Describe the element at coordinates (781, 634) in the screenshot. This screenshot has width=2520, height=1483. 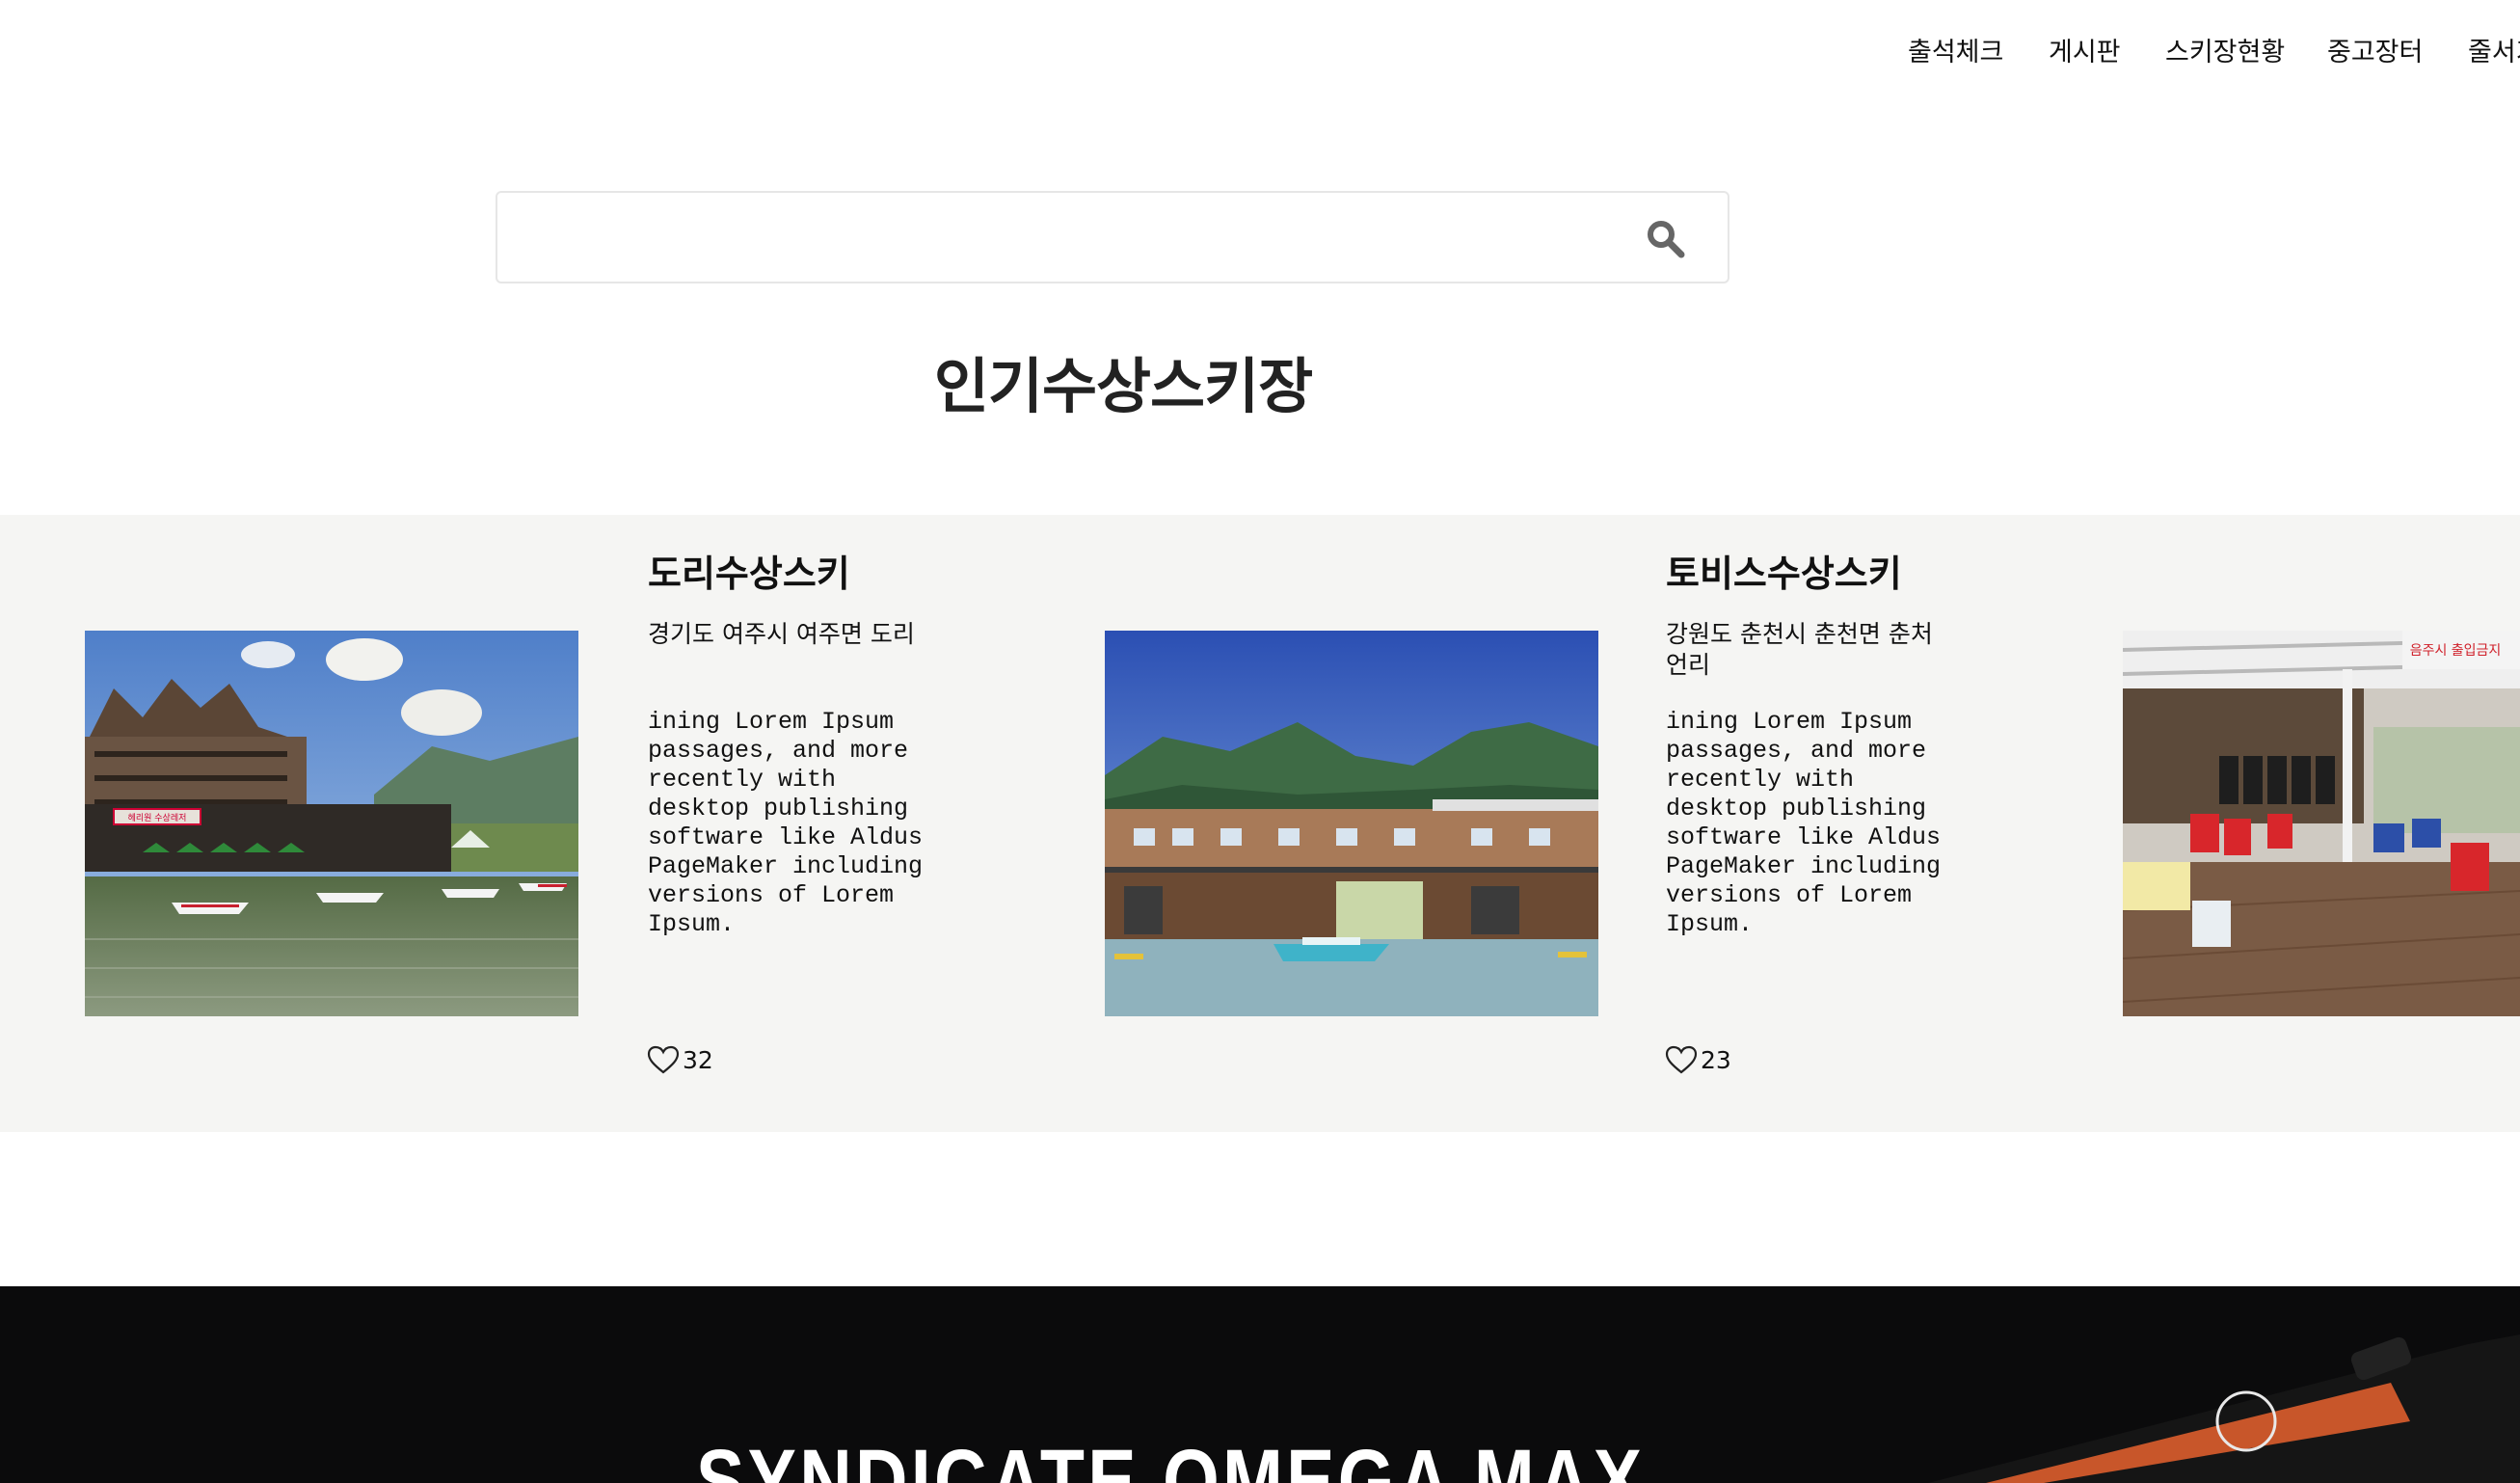
I see `card-address-dori: 경기도 여주시 여주면 도리` at that location.